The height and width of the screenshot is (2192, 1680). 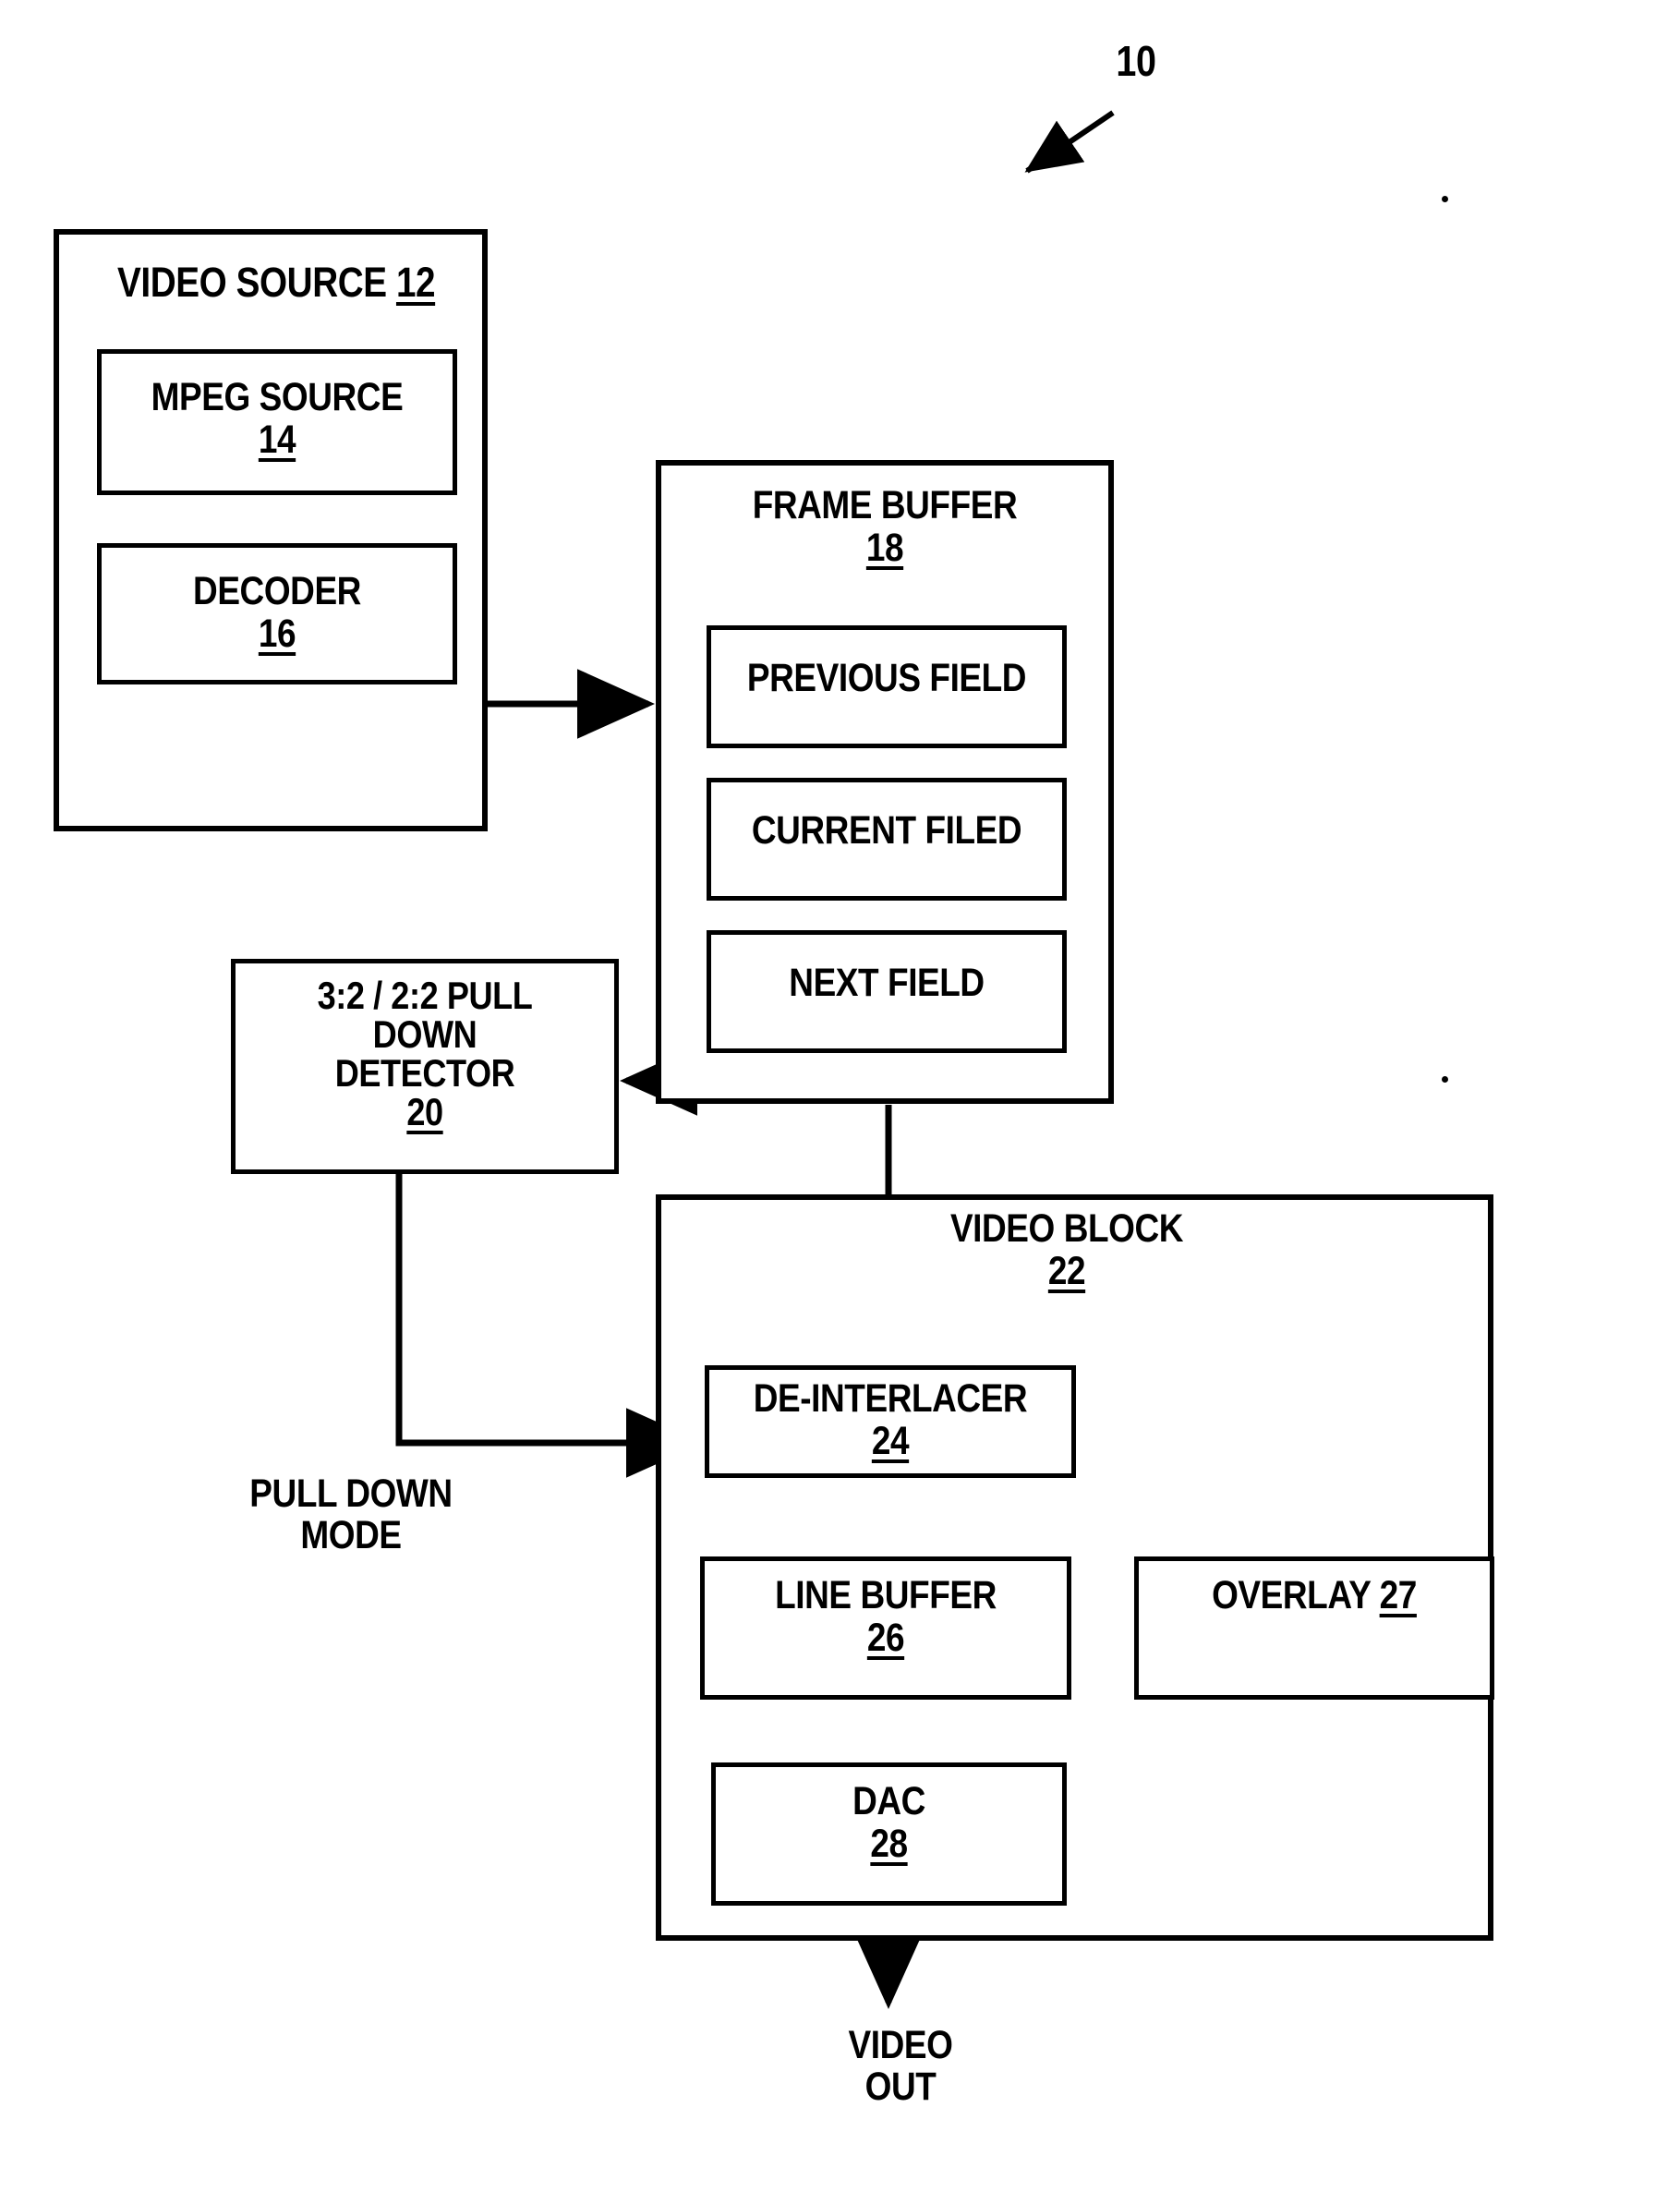 I want to click on video-block-label: VIDEO BLOCK 22, so click(x=1066, y=1249).